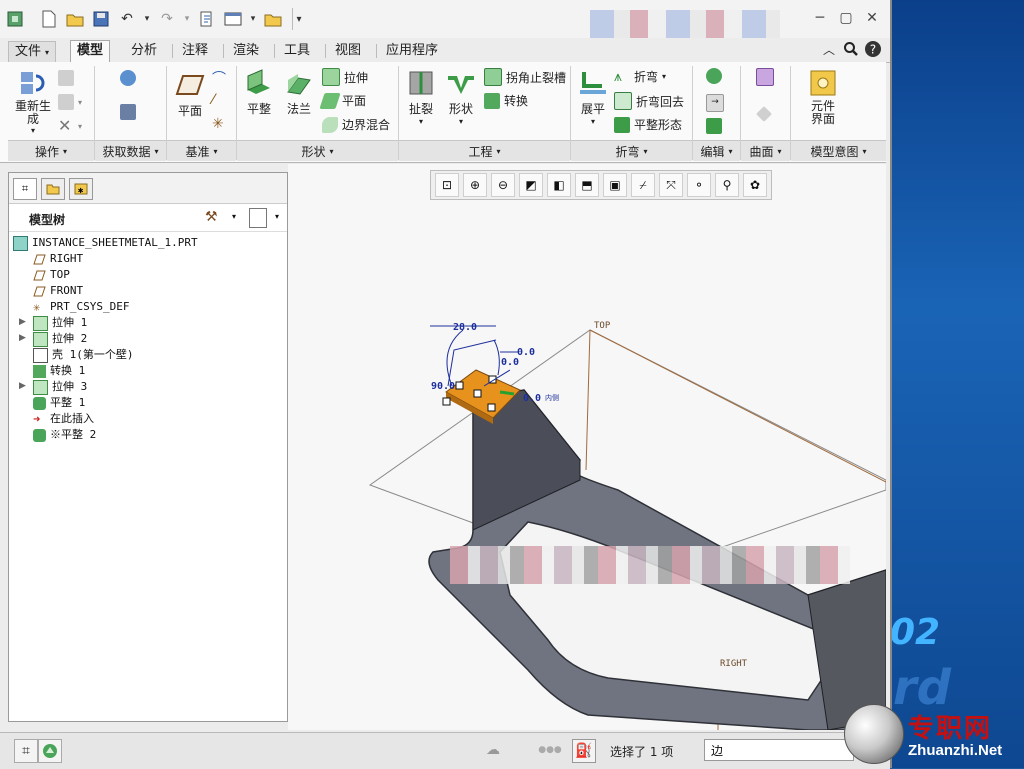 The image size is (1024, 769). Describe the element at coordinates (412, 51) in the screenshot. I see `tab-applications: 应用程序` at that location.